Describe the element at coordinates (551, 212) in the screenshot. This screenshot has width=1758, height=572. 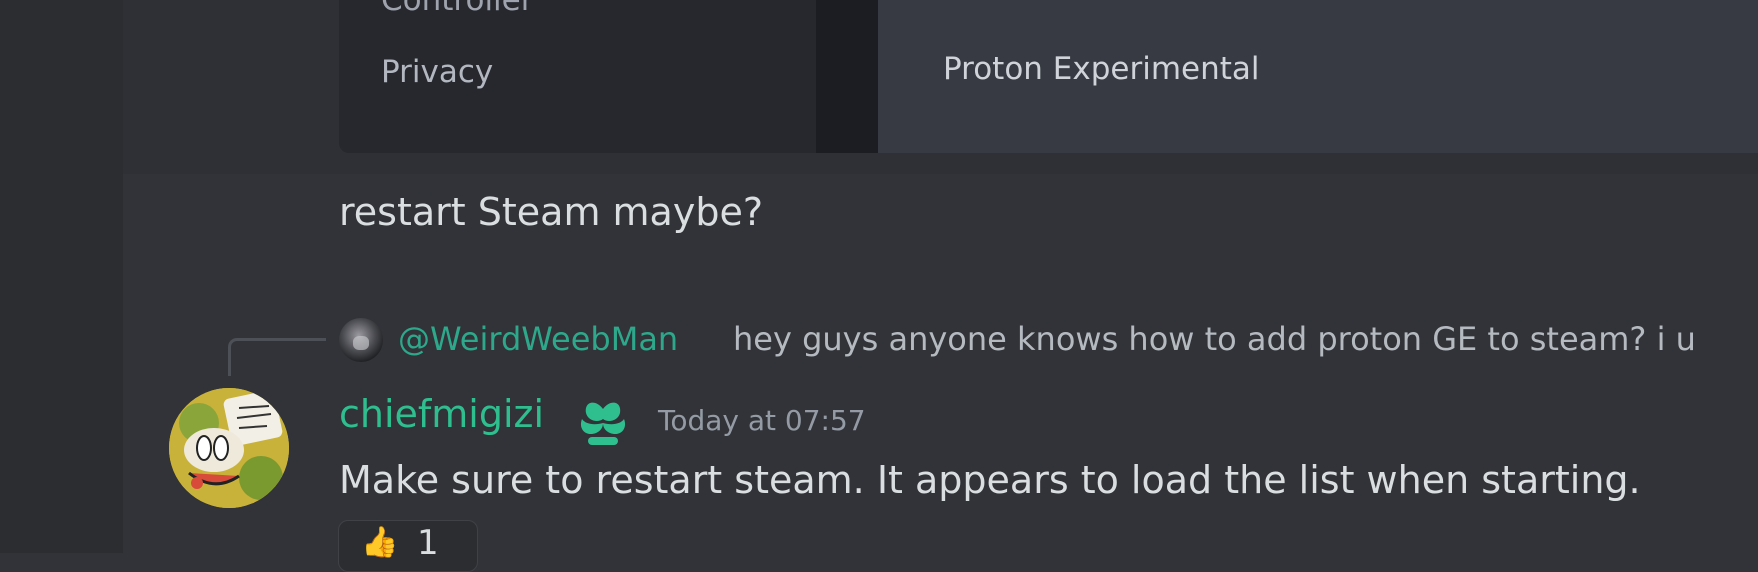
I see `message-content: restart Steam maybe?` at that location.